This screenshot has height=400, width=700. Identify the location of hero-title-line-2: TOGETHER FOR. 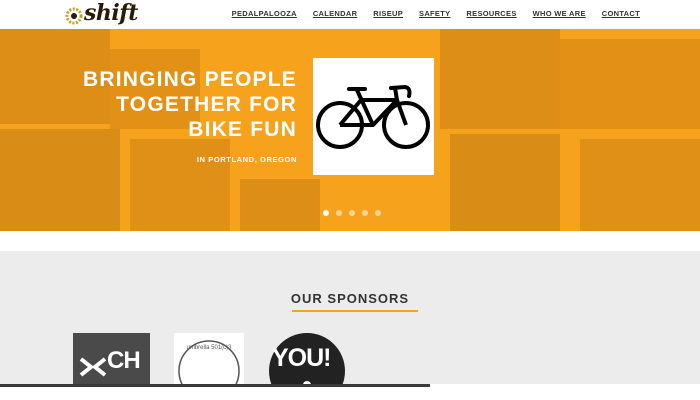
(206, 104).